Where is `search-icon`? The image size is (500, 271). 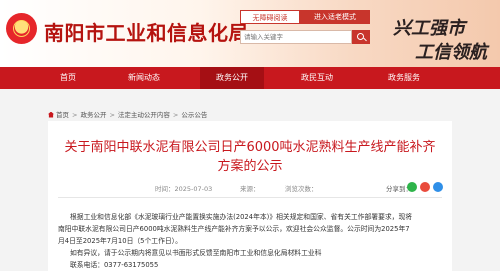
search-icon is located at coordinates (361, 37).